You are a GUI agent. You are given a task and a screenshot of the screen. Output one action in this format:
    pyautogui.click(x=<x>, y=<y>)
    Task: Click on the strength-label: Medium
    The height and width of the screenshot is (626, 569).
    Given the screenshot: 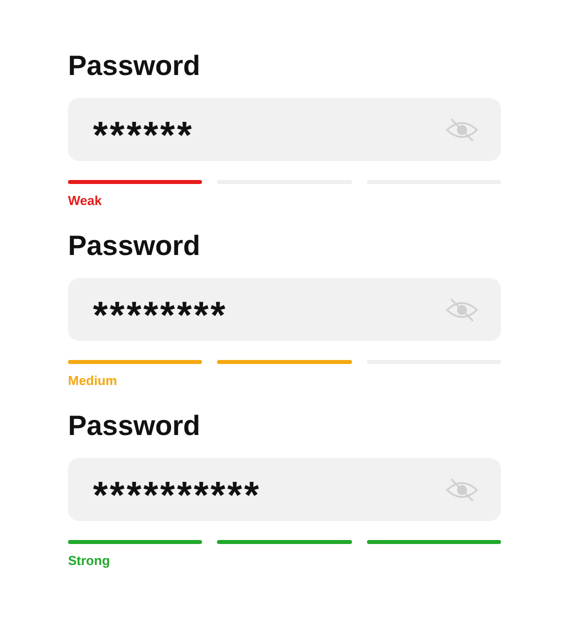 What is the action you would take?
    pyautogui.click(x=93, y=381)
    